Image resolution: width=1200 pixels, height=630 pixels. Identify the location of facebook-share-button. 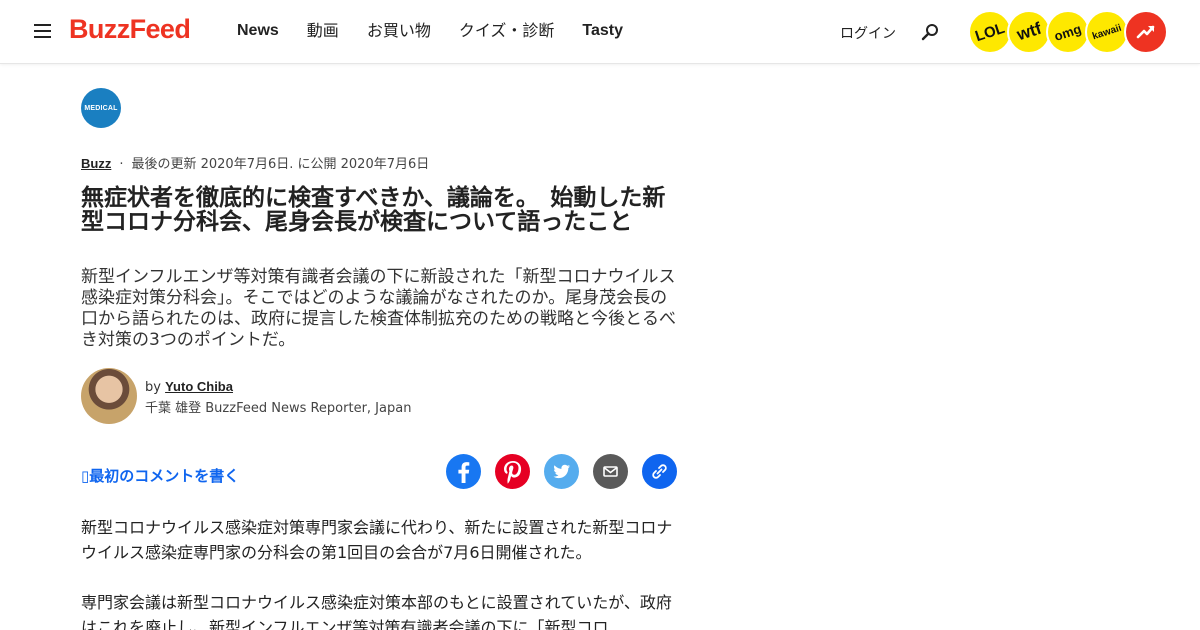
(463, 471).